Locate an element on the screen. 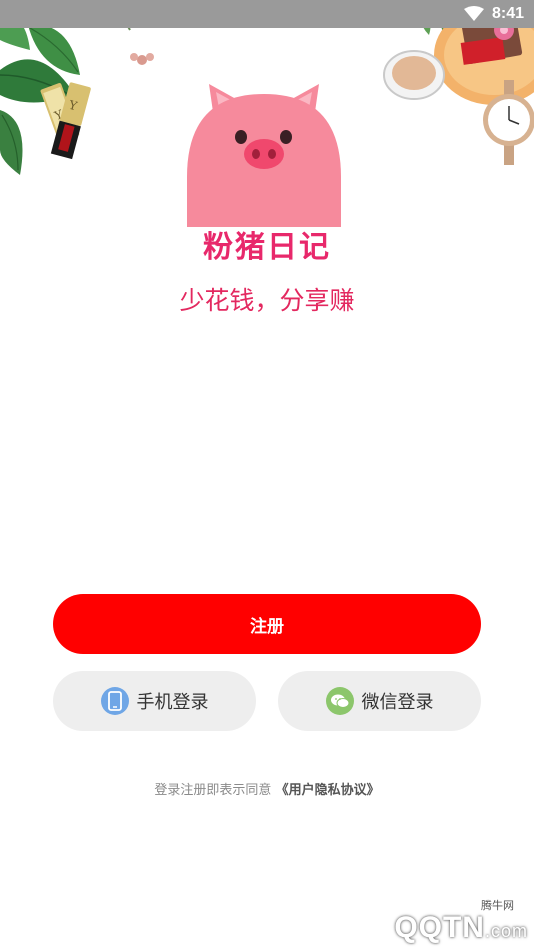 The image size is (534, 949). qqtn-watermark: 腾牛网 QQTN.com is located at coordinates (423, 921).